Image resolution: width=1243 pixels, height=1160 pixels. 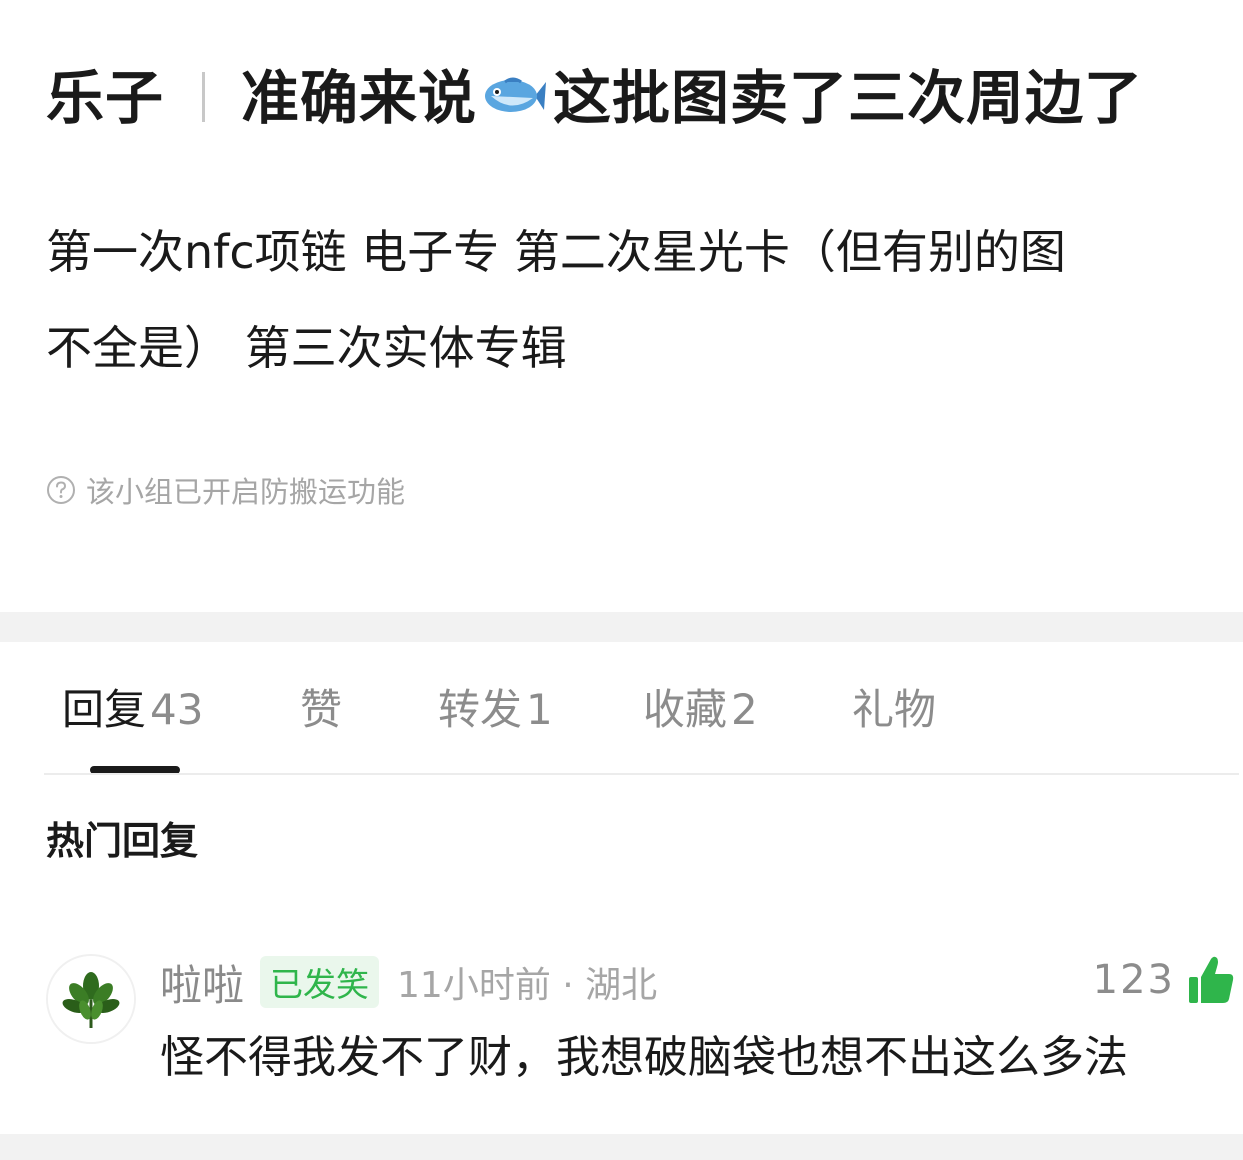 I want to click on tab-favorites: 收藏2, so click(x=700, y=710).